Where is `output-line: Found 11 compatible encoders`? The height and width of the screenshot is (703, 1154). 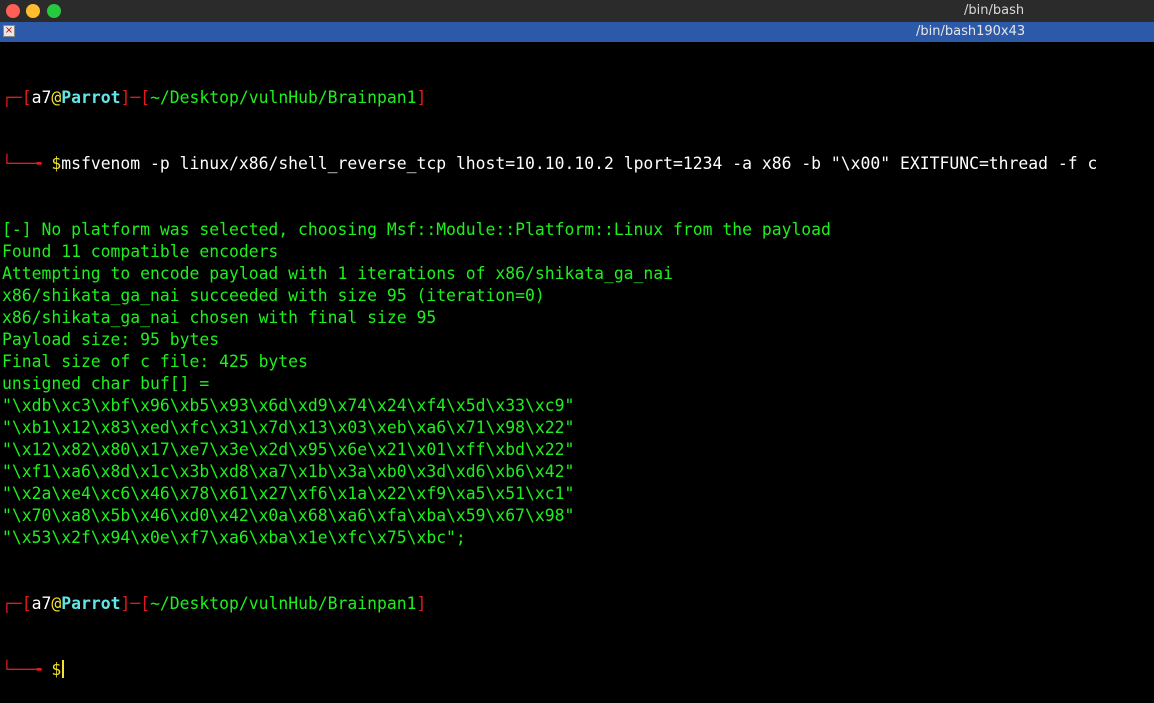 output-line: Found 11 compatible encoders is located at coordinates (140, 251).